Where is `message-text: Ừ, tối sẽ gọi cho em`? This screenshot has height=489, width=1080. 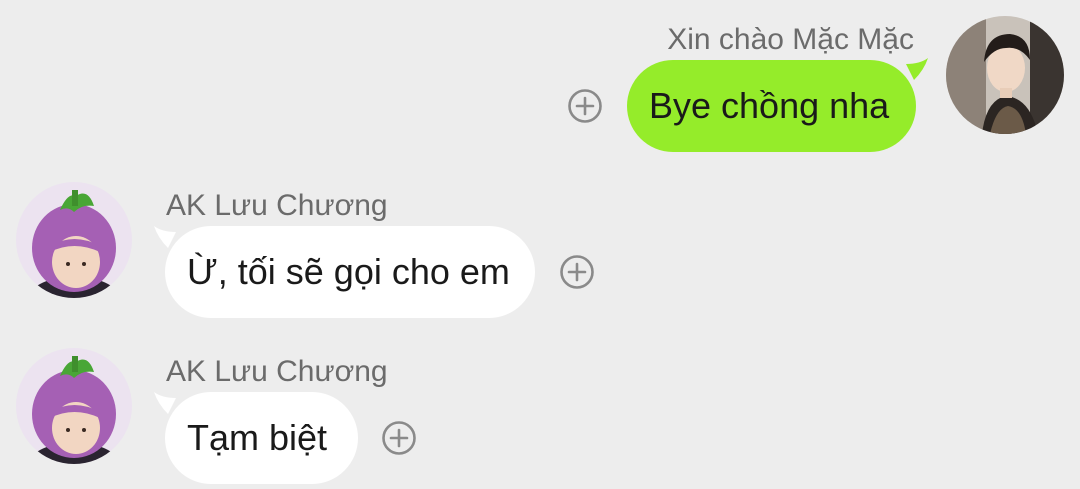
message-text: Ừ, tối sẽ gọi cho em is located at coordinates (348, 271).